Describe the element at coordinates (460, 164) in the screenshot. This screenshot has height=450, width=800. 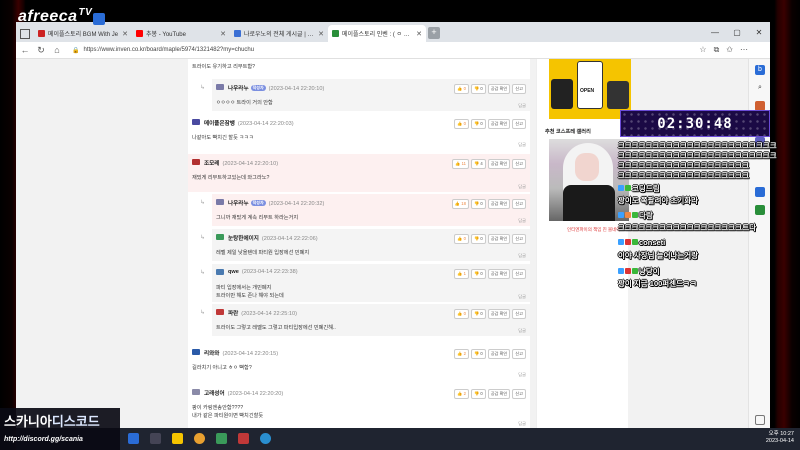
I see `upvote-button: 👍 11` at that location.